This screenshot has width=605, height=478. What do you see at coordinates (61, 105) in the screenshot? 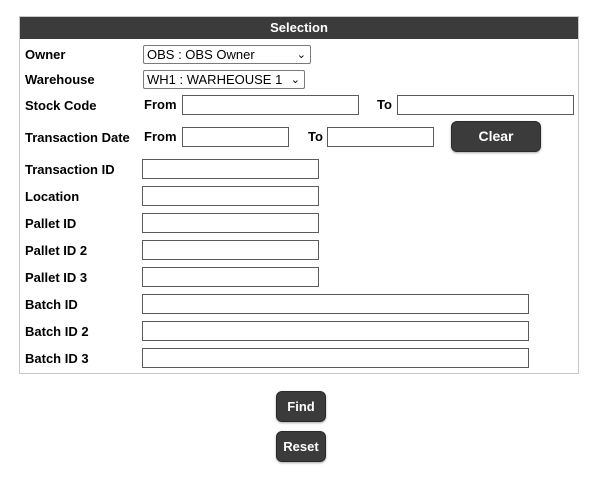
I see `stock-code-label: Stock Code` at bounding box center [61, 105].